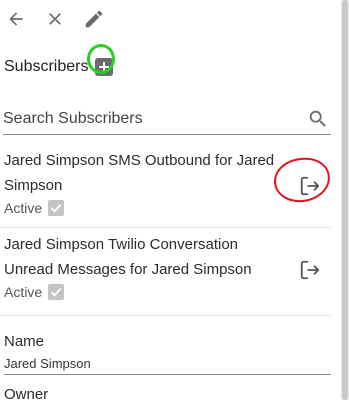 The width and height of the screenshot is (349, 400). What do you see at coordinates (167, 365) in the screenshot?
I see `name-value: Jared Simpson` at bounding box center [167, 365].